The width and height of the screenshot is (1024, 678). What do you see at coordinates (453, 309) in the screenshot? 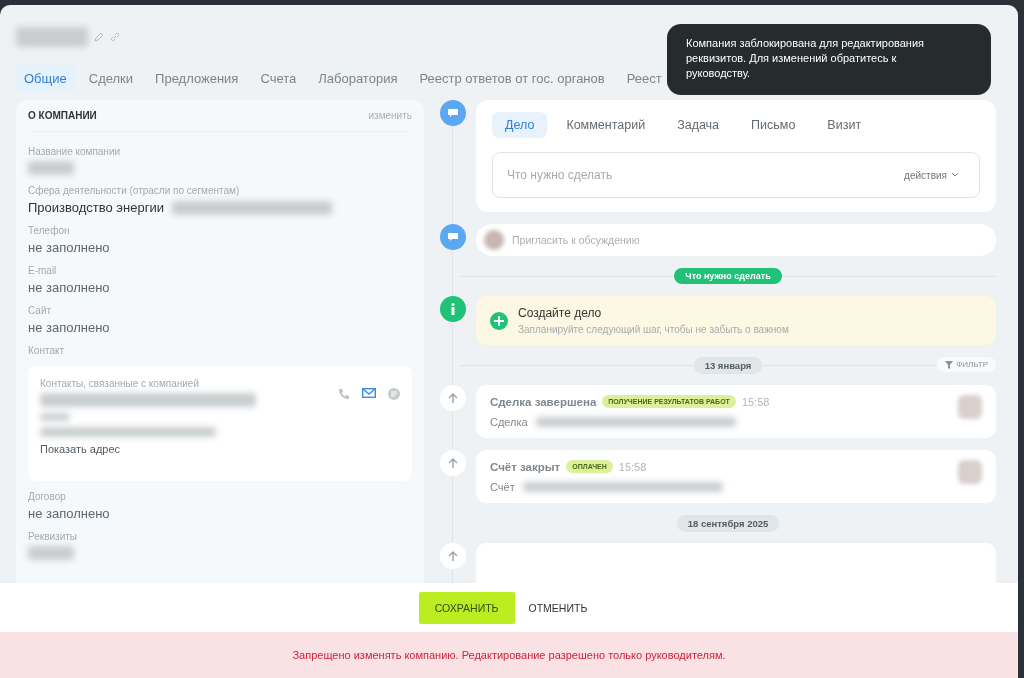
I see `info-icon` at bounding box center [453, 309].